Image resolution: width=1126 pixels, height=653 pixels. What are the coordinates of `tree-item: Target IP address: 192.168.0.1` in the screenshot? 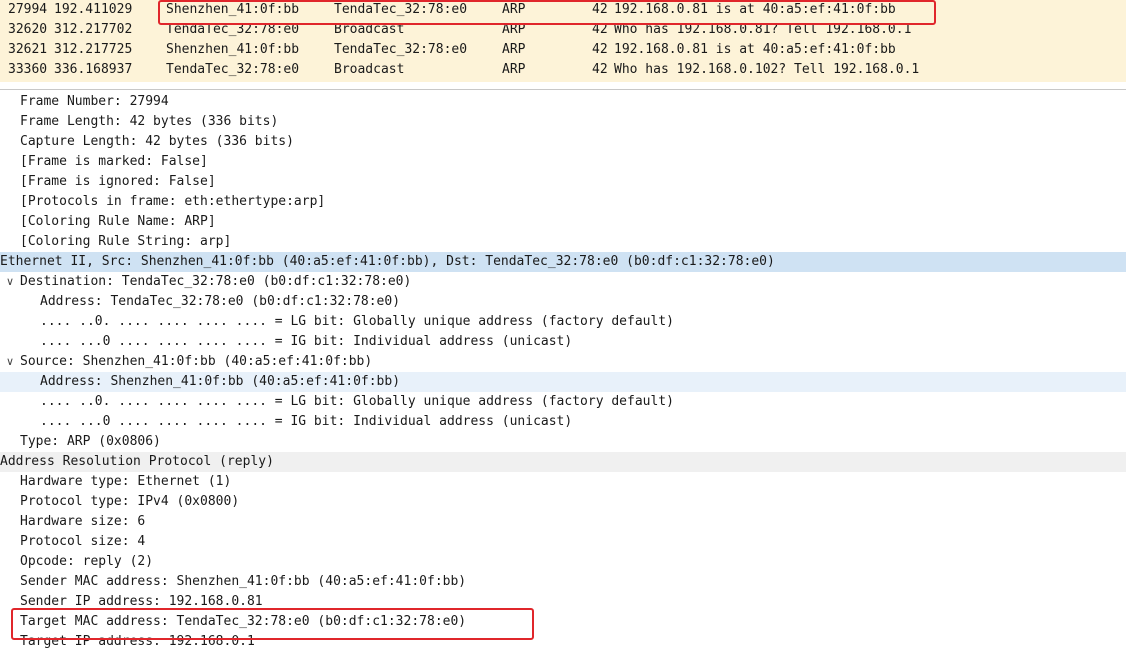 It's located at (563, 642).